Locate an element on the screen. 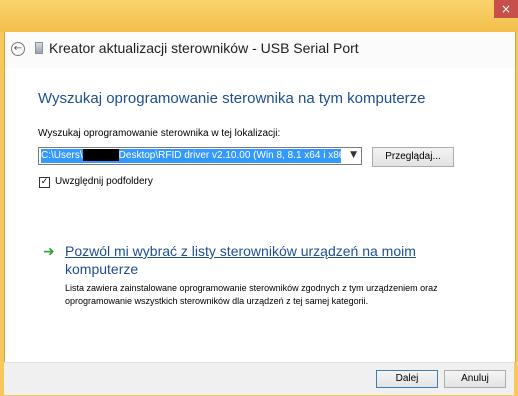 This screenshot has width=518, height=396. close-button: × is located at coordinates (506, 9).